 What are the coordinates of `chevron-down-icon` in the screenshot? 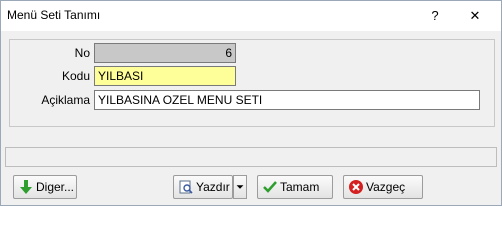 It's located at (240, 187).